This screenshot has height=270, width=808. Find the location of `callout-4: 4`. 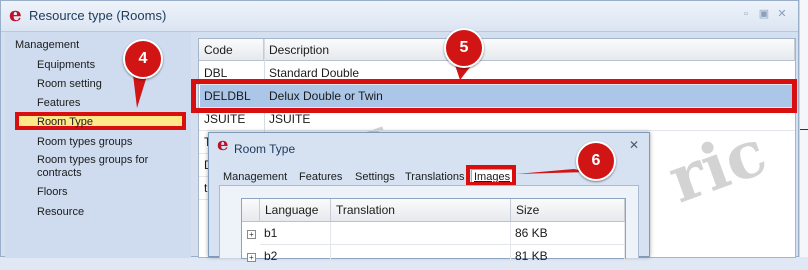

callout-4: 4 is located at coordinates (143, 59).